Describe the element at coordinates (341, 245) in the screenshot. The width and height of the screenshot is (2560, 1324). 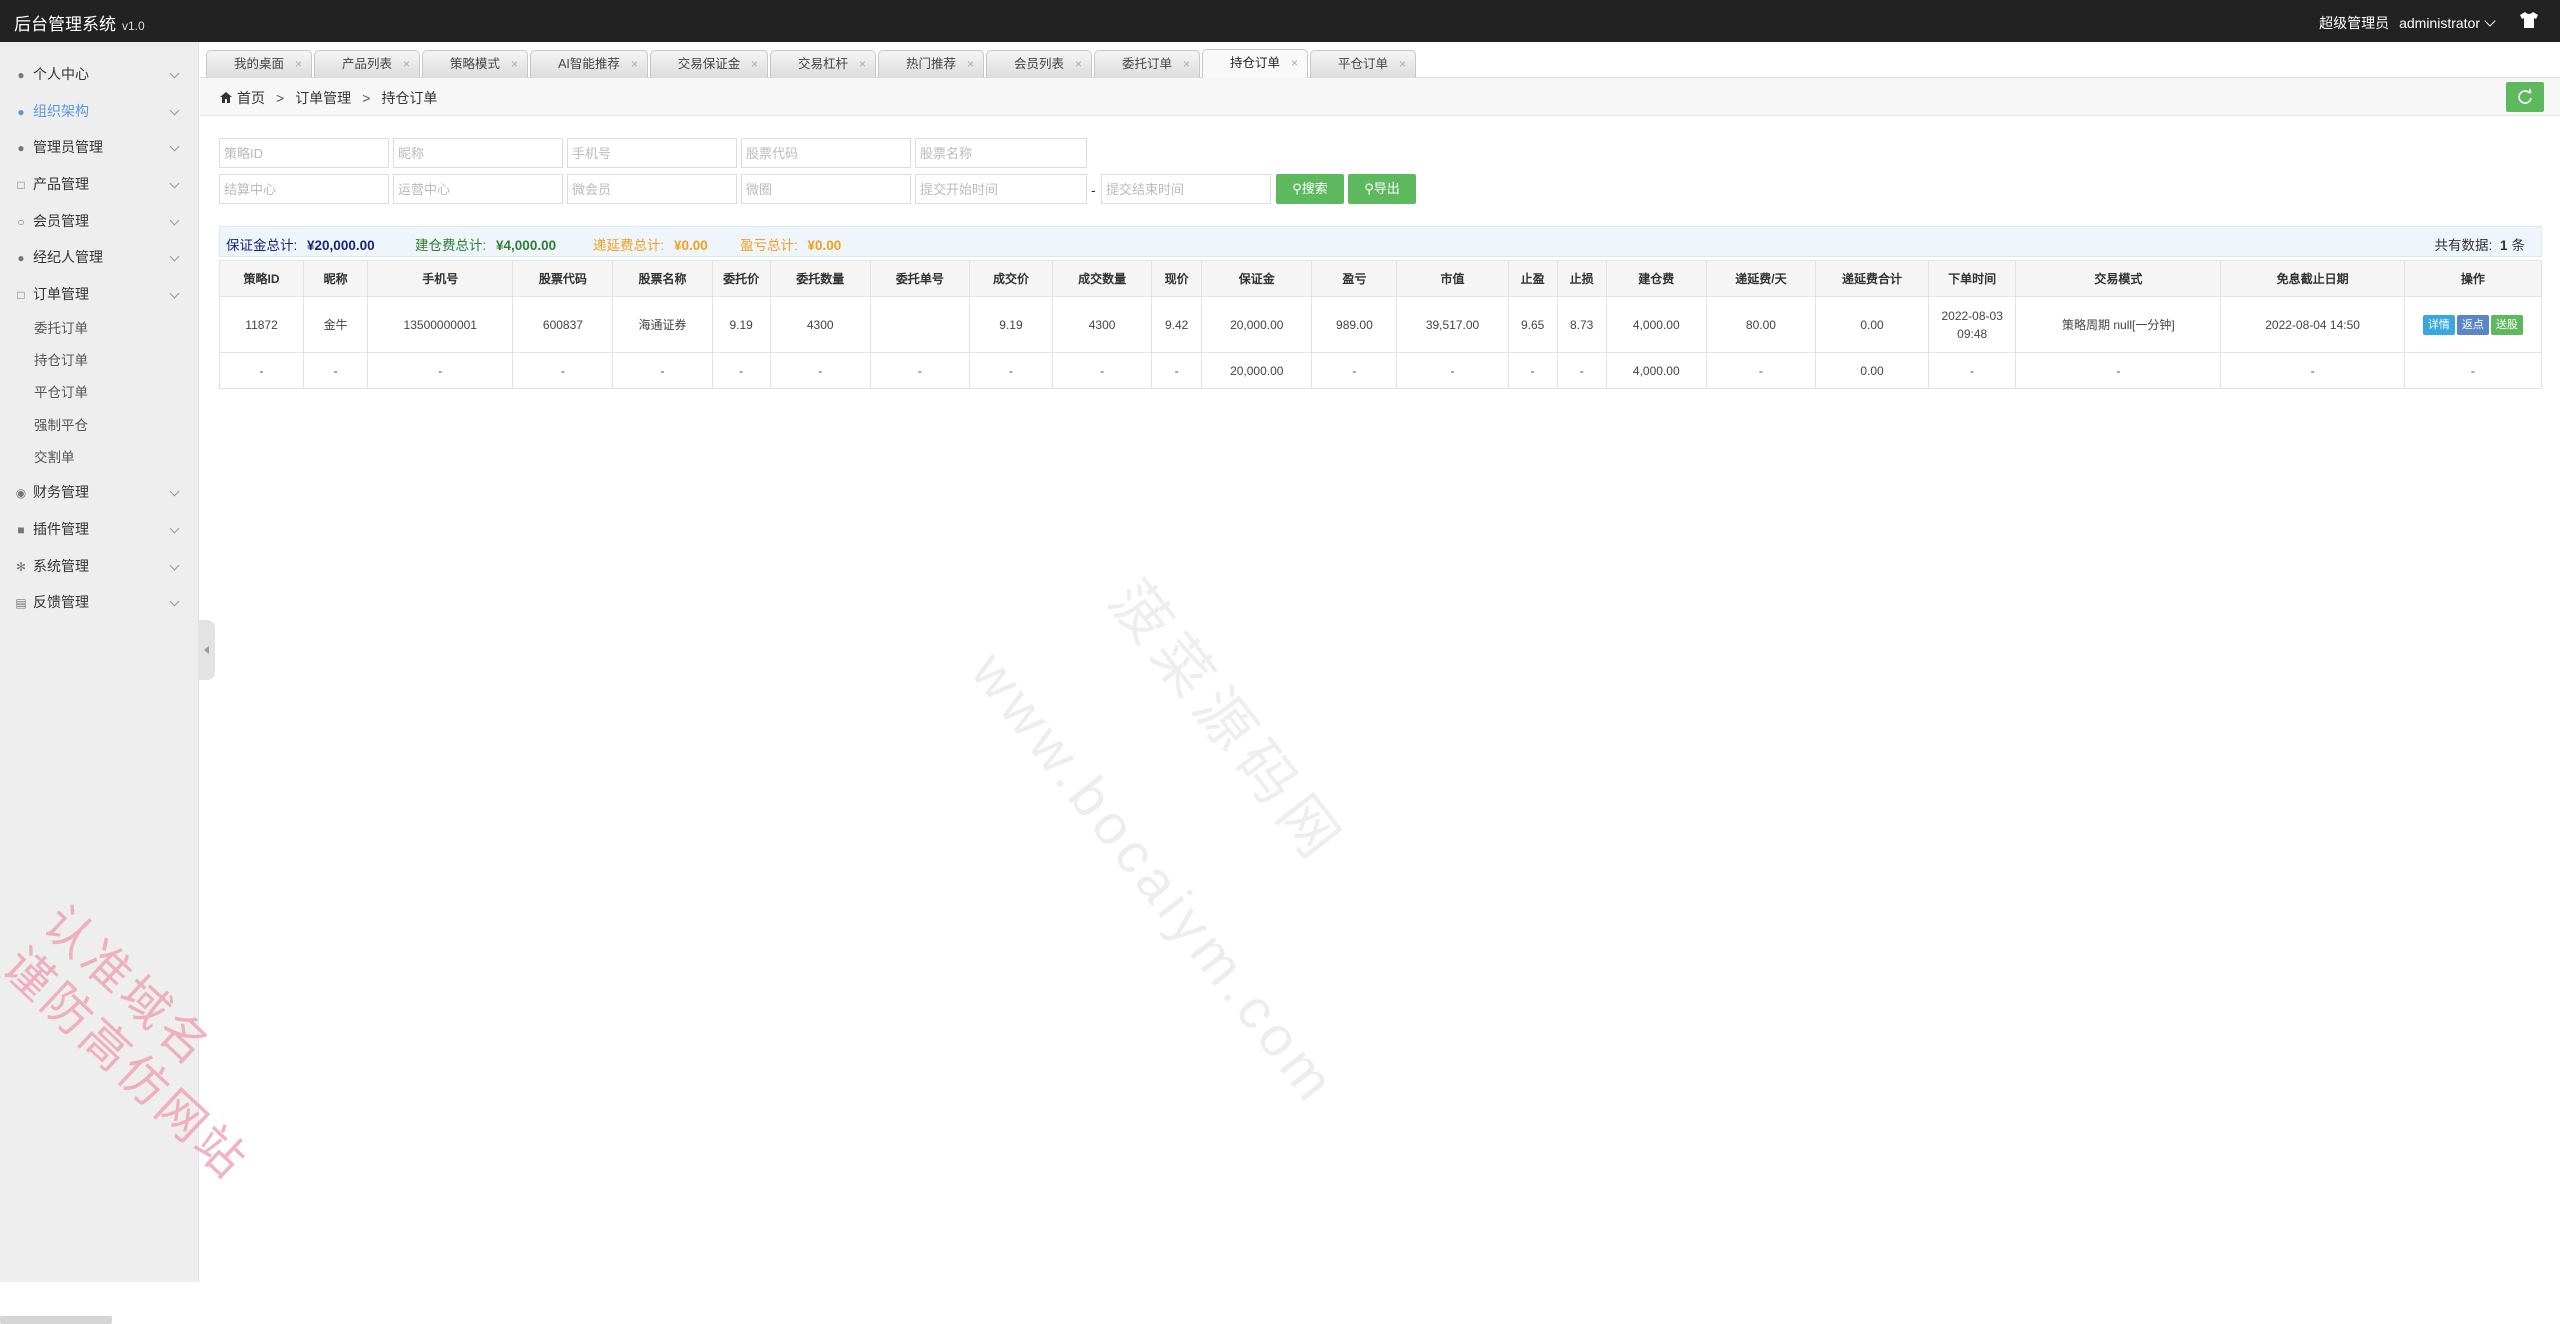
I see `margin-total-value: ¥20,000.00` at that location.